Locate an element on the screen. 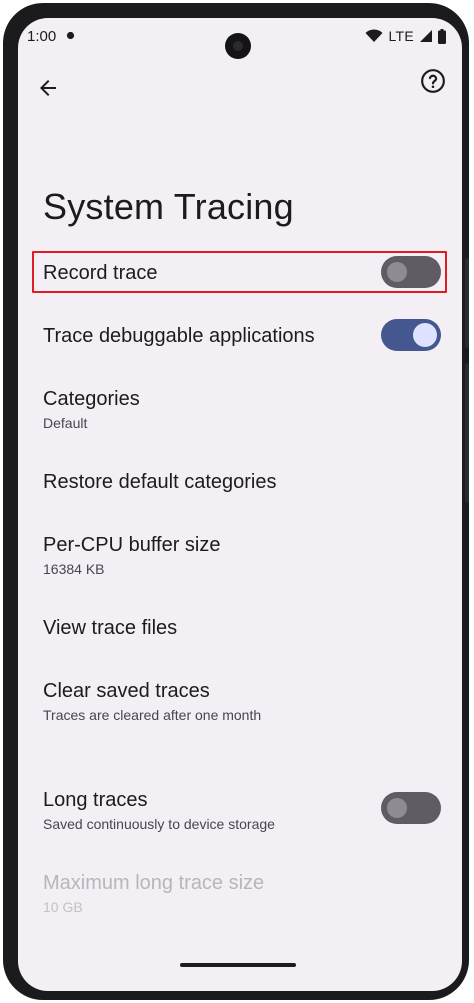 The height and width of the screenshot is (1003, 474). long-traces-toggle is located at coordinates (411, 808).